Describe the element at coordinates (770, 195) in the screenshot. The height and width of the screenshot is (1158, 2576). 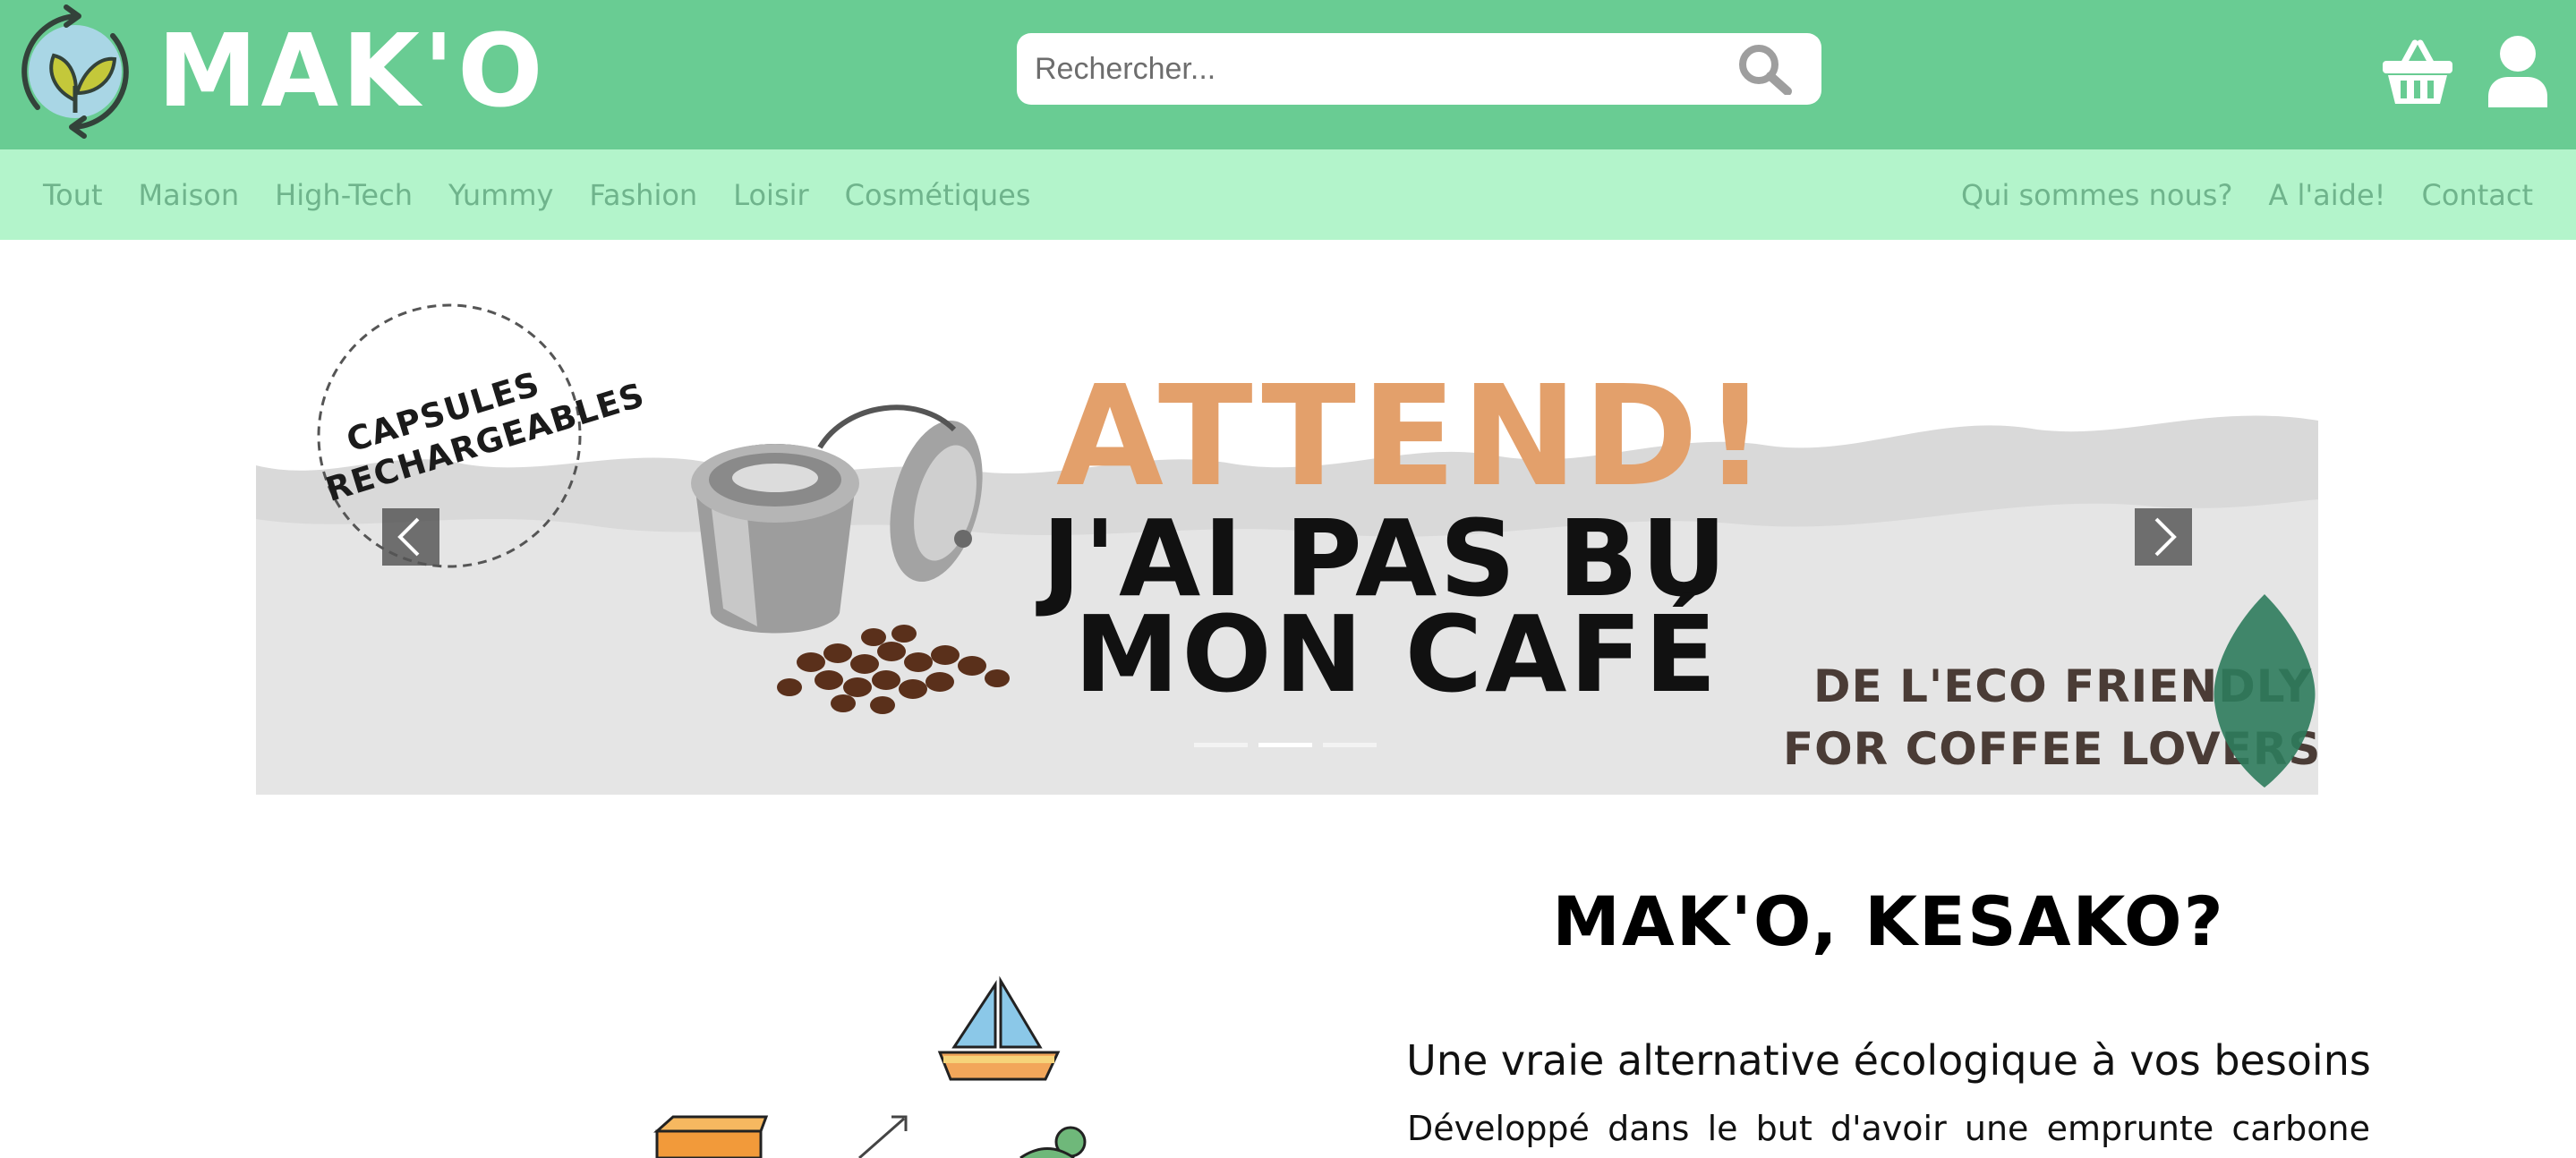
I see `nav-link-loisir: Loisir` at that location.